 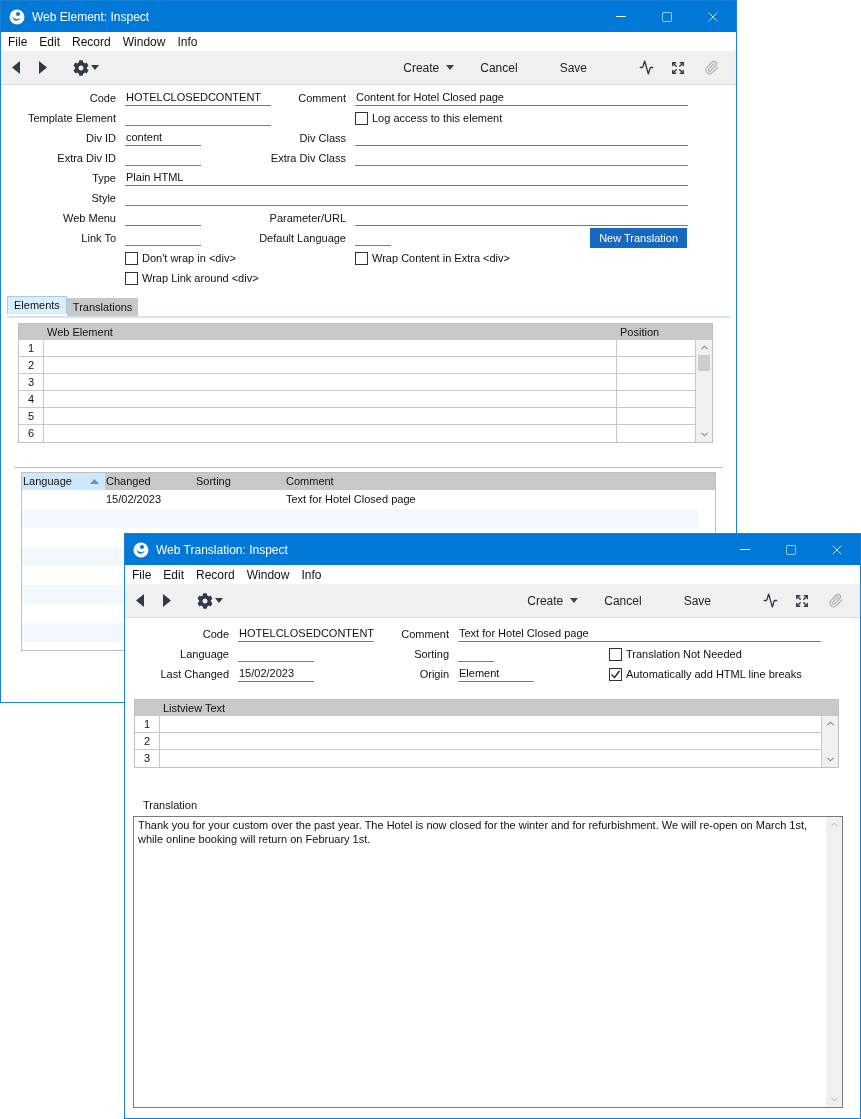 What do you see at coordinates (134, 499) in the screenshot?
I see `table-cell: 15/02/2023` at bounding box center [134, 499].